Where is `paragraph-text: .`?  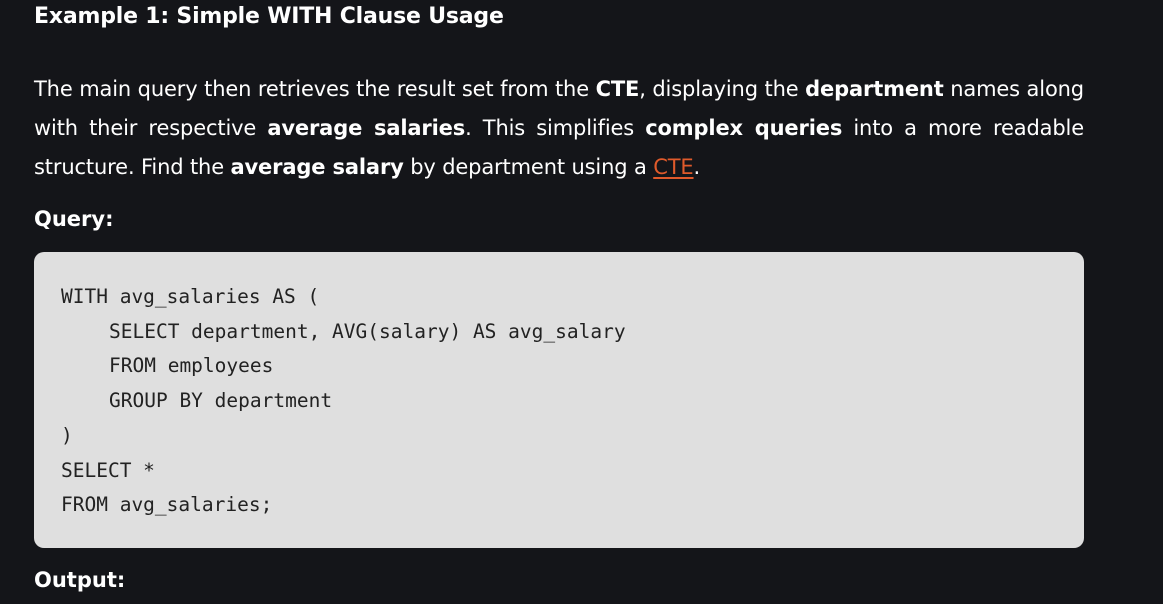
paragraph-text: . is located at coordinates (697, 167).